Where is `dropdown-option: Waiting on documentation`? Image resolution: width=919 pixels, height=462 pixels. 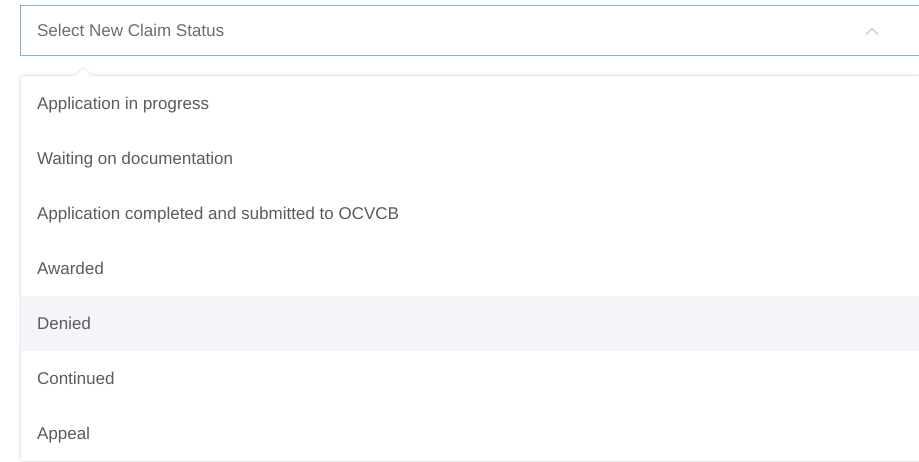 dropdown-option: Waiting on documentation is located at coordinates (470, 158).